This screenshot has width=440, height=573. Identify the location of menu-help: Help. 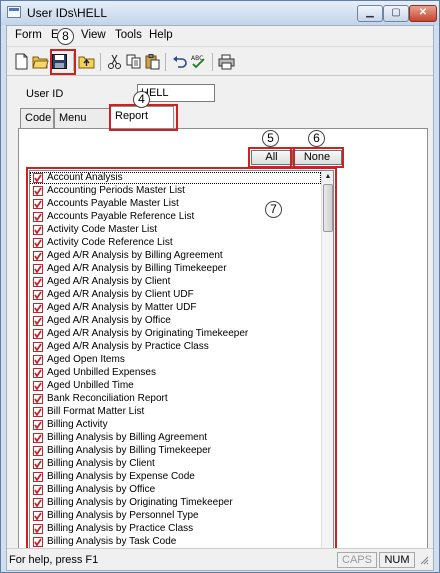
(161, 35).